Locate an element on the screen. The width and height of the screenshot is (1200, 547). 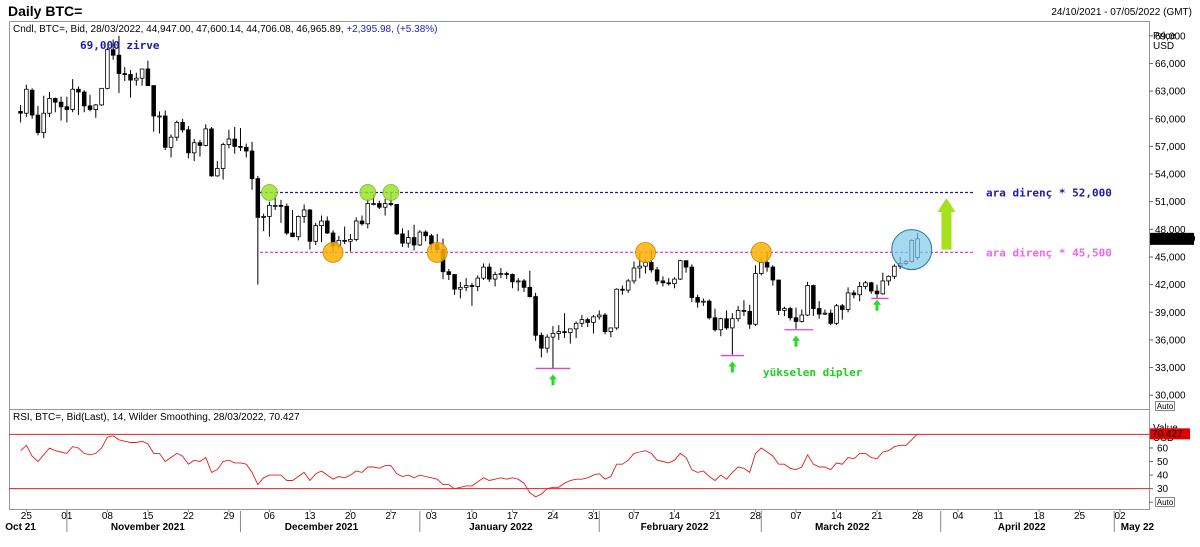
price-auto-scale-button: Auto is located at coordinates (1165, 406).